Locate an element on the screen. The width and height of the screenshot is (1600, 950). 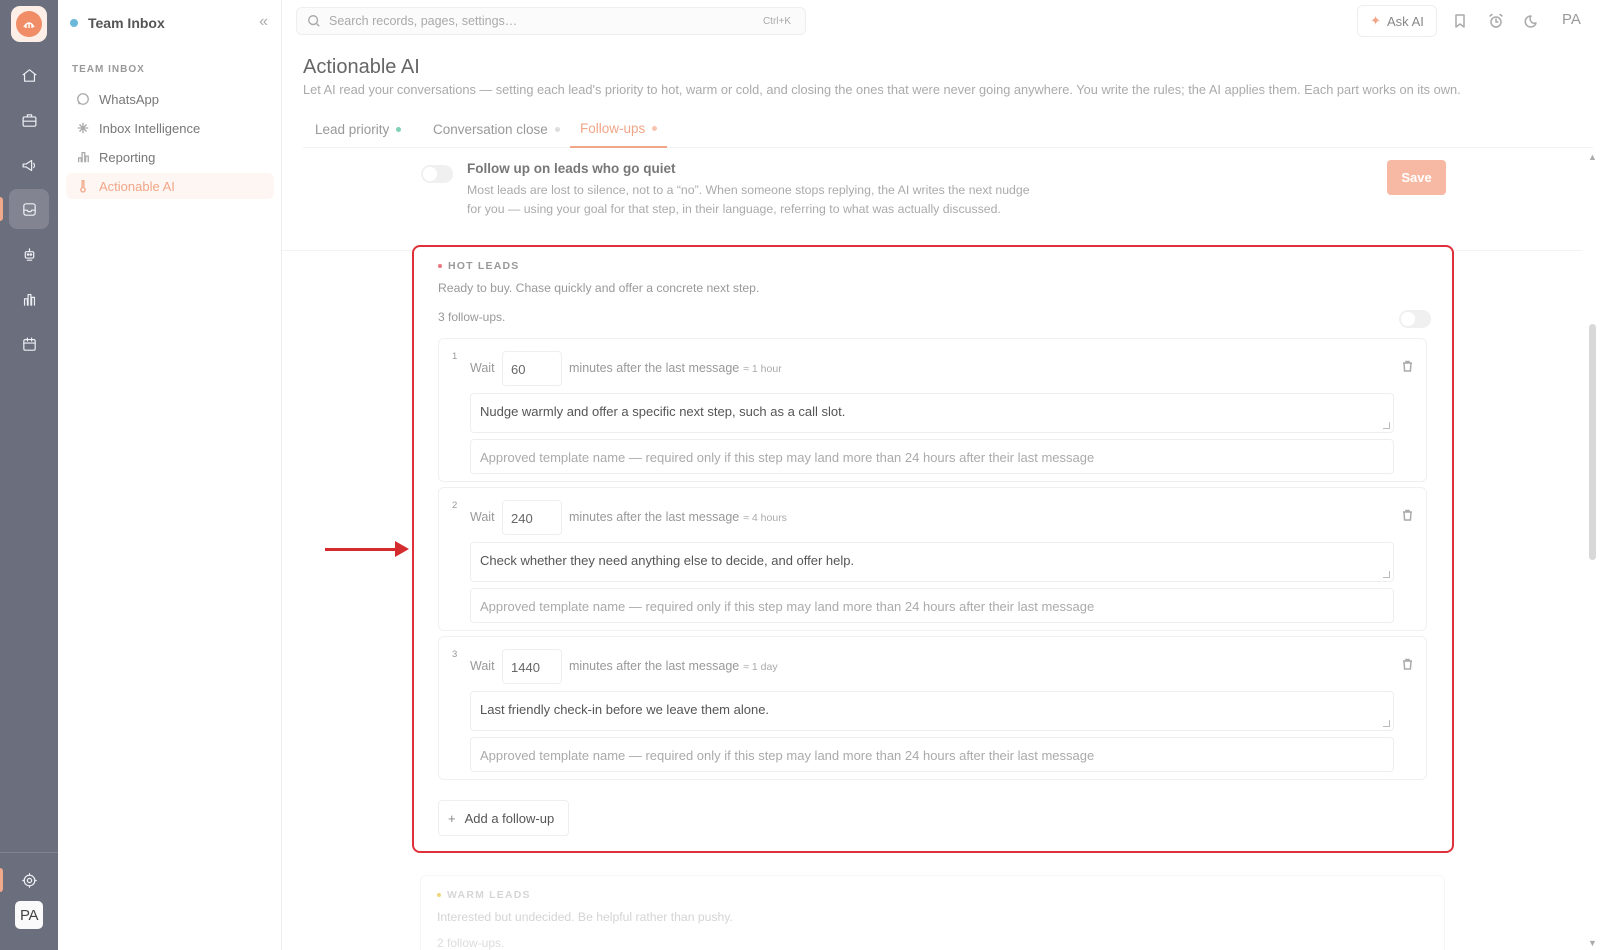
tab-label: Lead priority is located at coordinates (352, 129).